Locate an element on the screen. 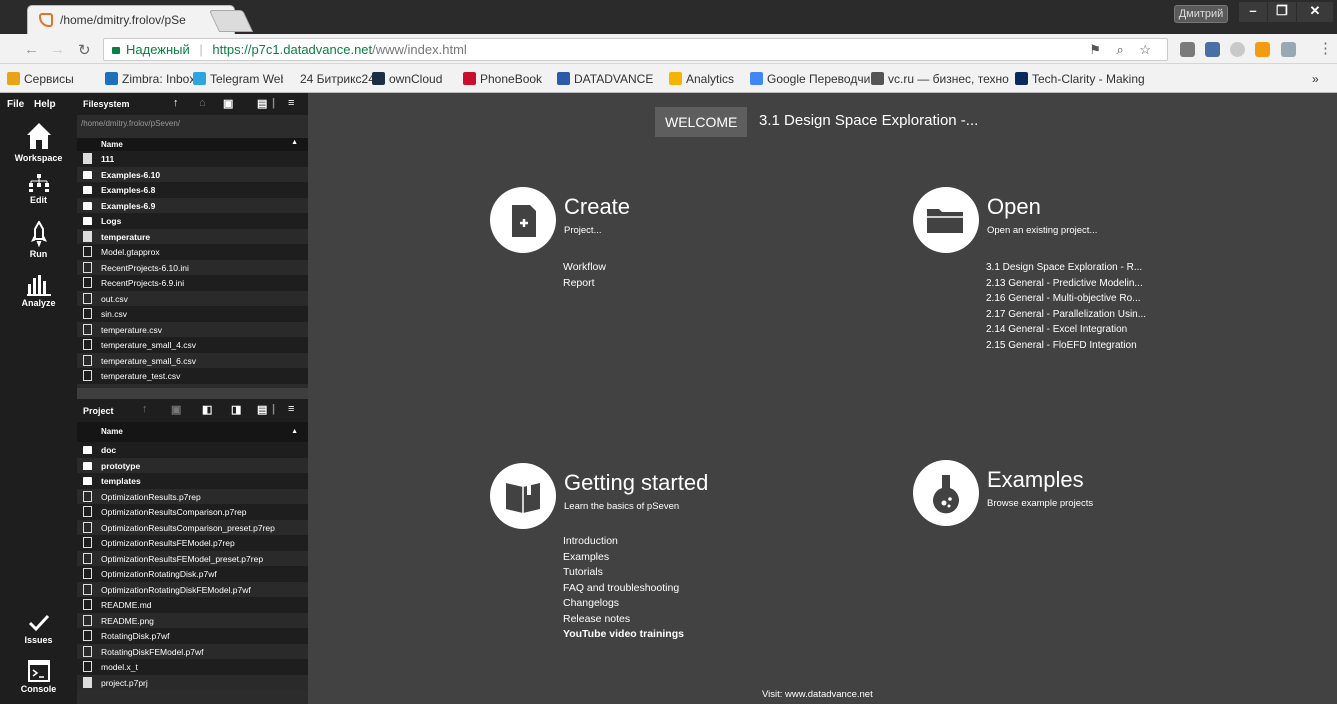 This screenshot has width=1337, height=704. menu-file: File is located at coordinates (15, 104).